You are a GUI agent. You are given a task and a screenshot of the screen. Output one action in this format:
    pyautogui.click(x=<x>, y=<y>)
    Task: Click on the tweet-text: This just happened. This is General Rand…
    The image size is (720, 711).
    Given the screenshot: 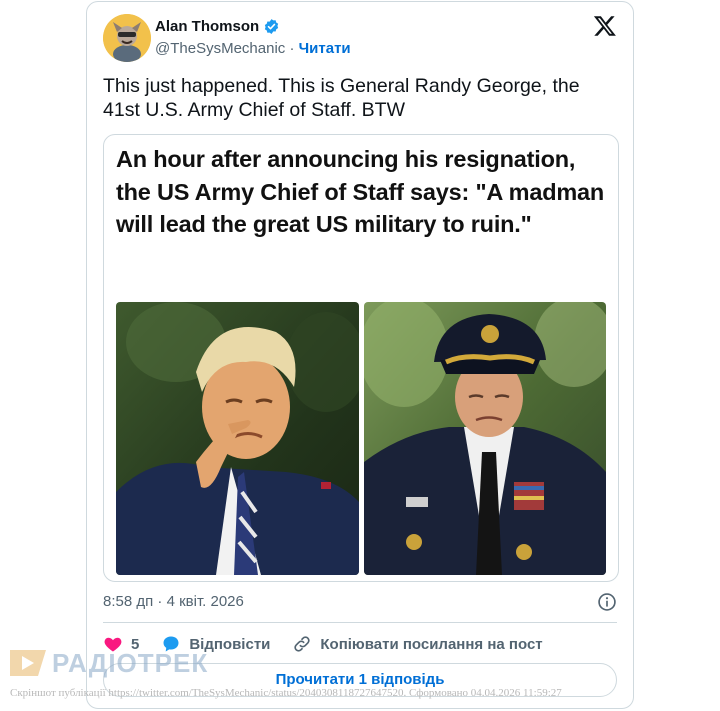 What is the action you would take?
    pyautogui.click(x=341, y=98)
    